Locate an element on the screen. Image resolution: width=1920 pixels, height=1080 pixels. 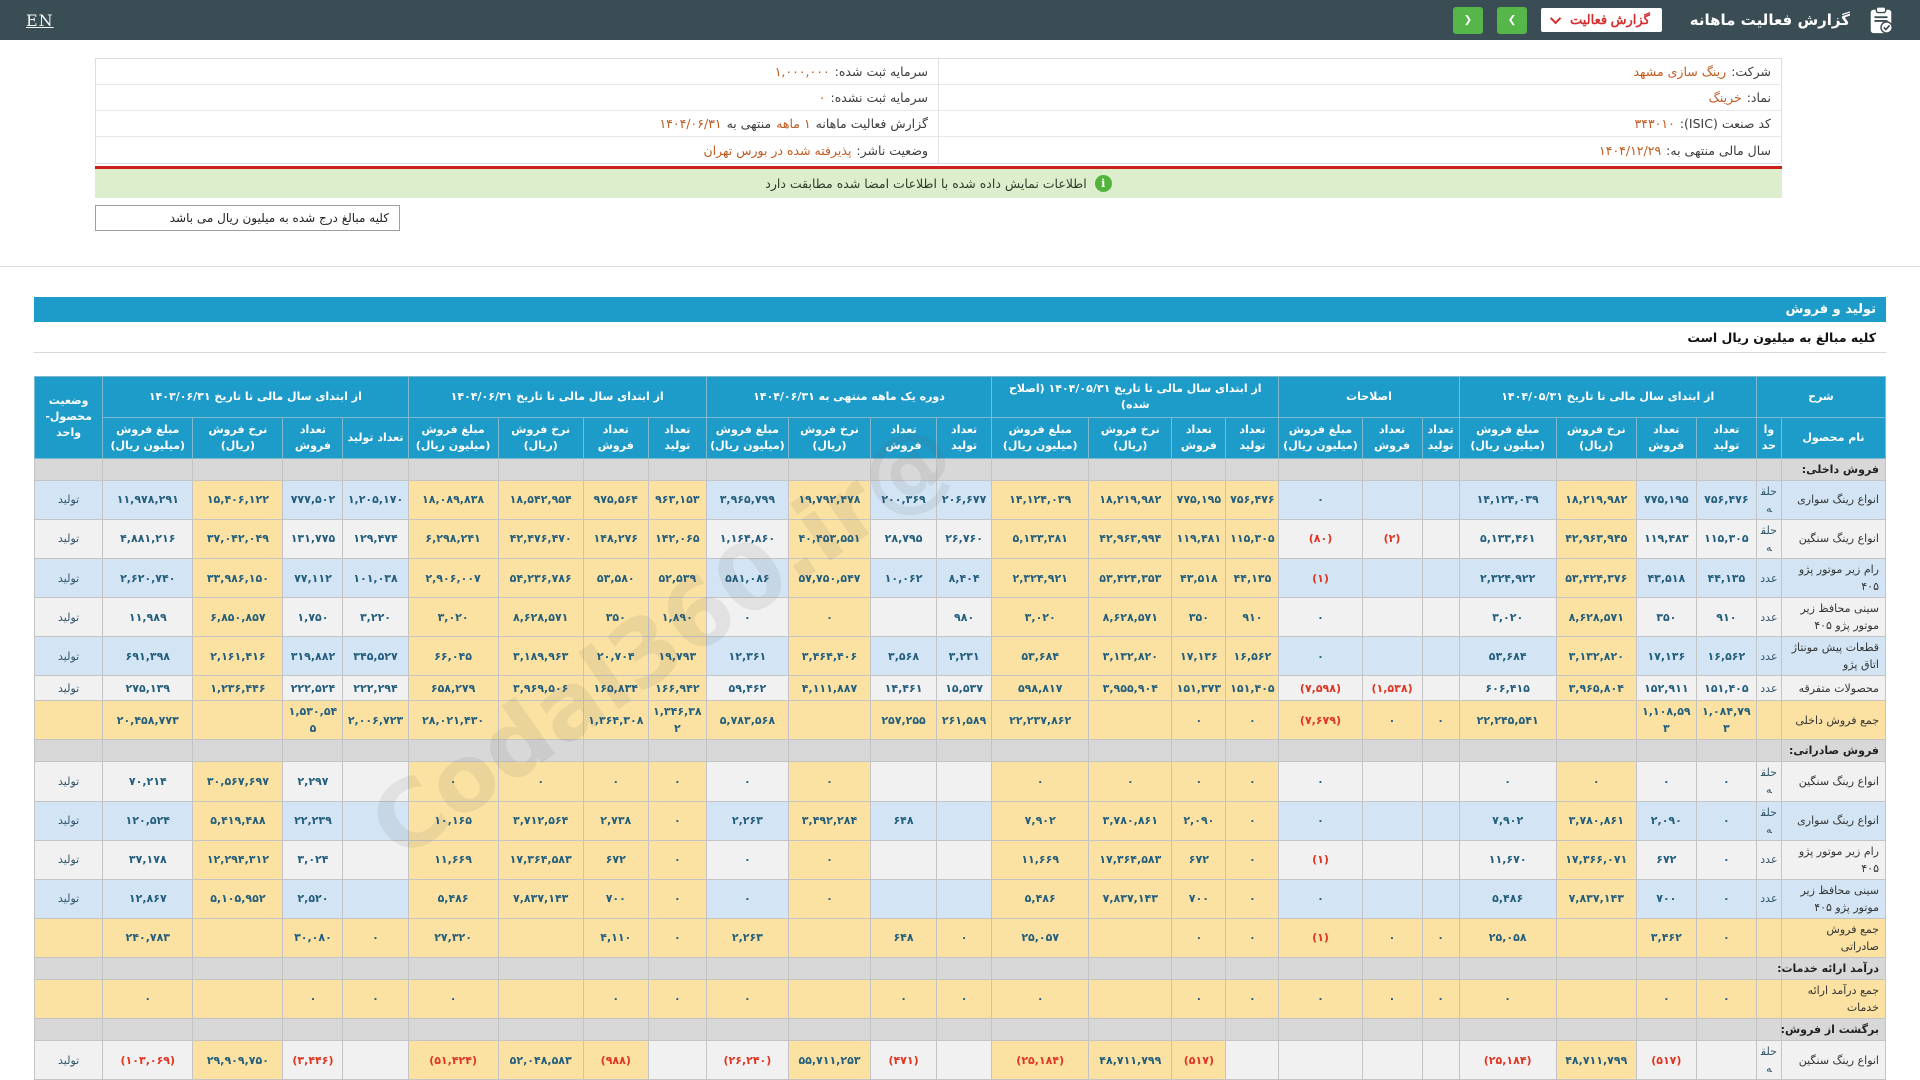
value-cell: ۵۳,۵۸۰ is located at coordinates (615, 578).